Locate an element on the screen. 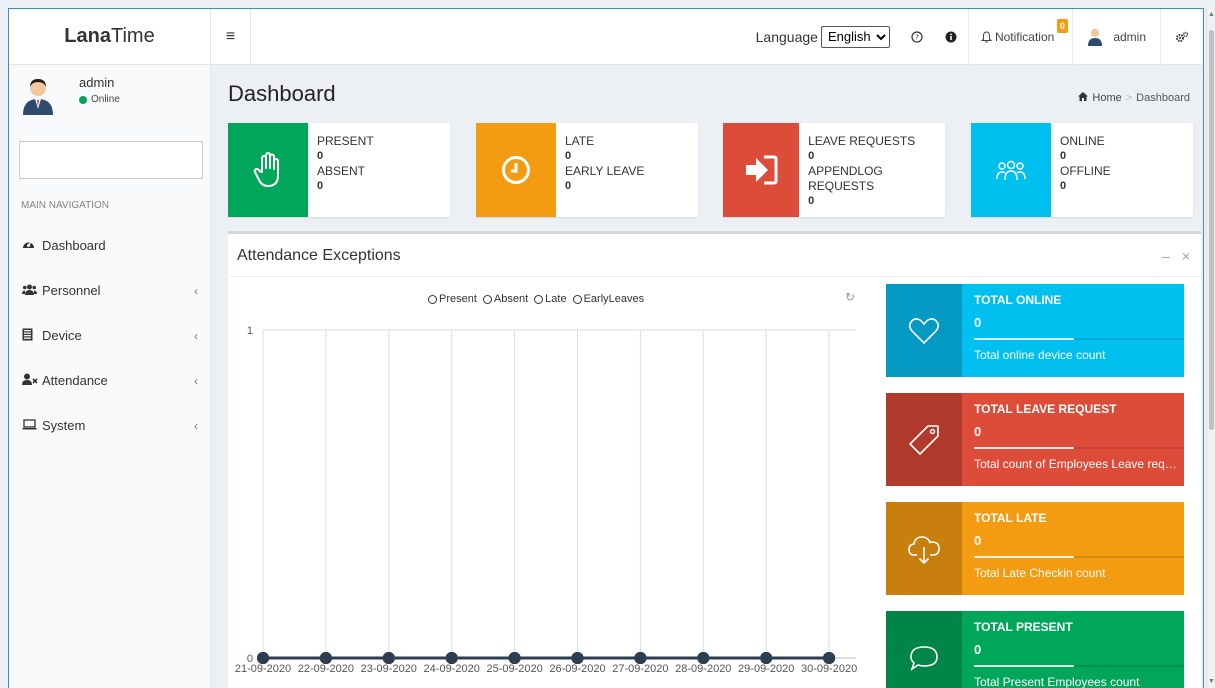  info-value-appendlog-requests: 0 is located at coordinates (811, 201).